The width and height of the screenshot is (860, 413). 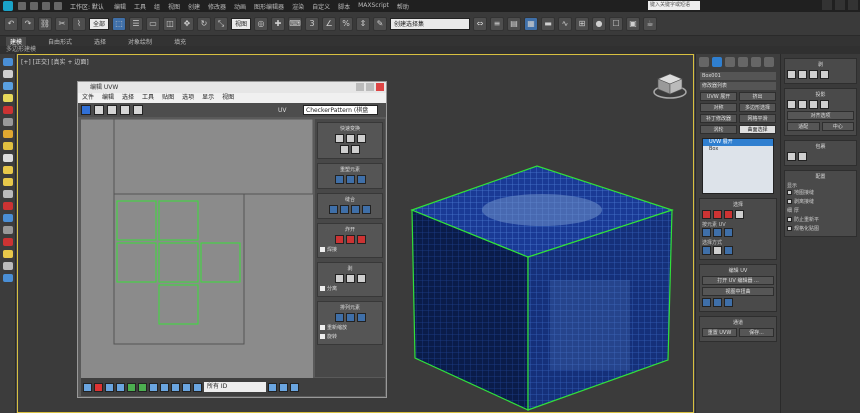 I want to click on grid-icon, so click(x=8, y=122).